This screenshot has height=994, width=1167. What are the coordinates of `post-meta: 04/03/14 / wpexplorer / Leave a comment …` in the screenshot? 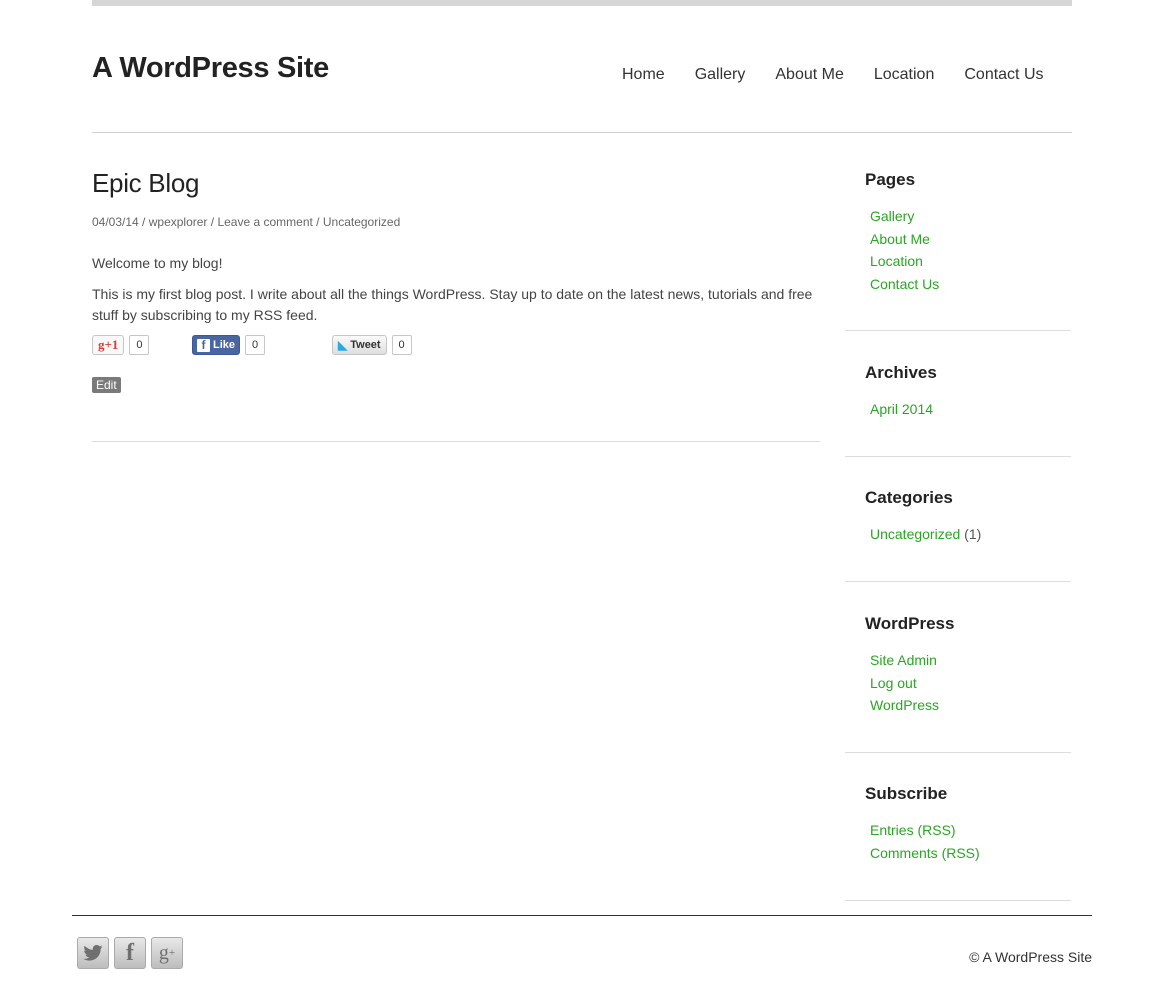 It's located at (246, 222).